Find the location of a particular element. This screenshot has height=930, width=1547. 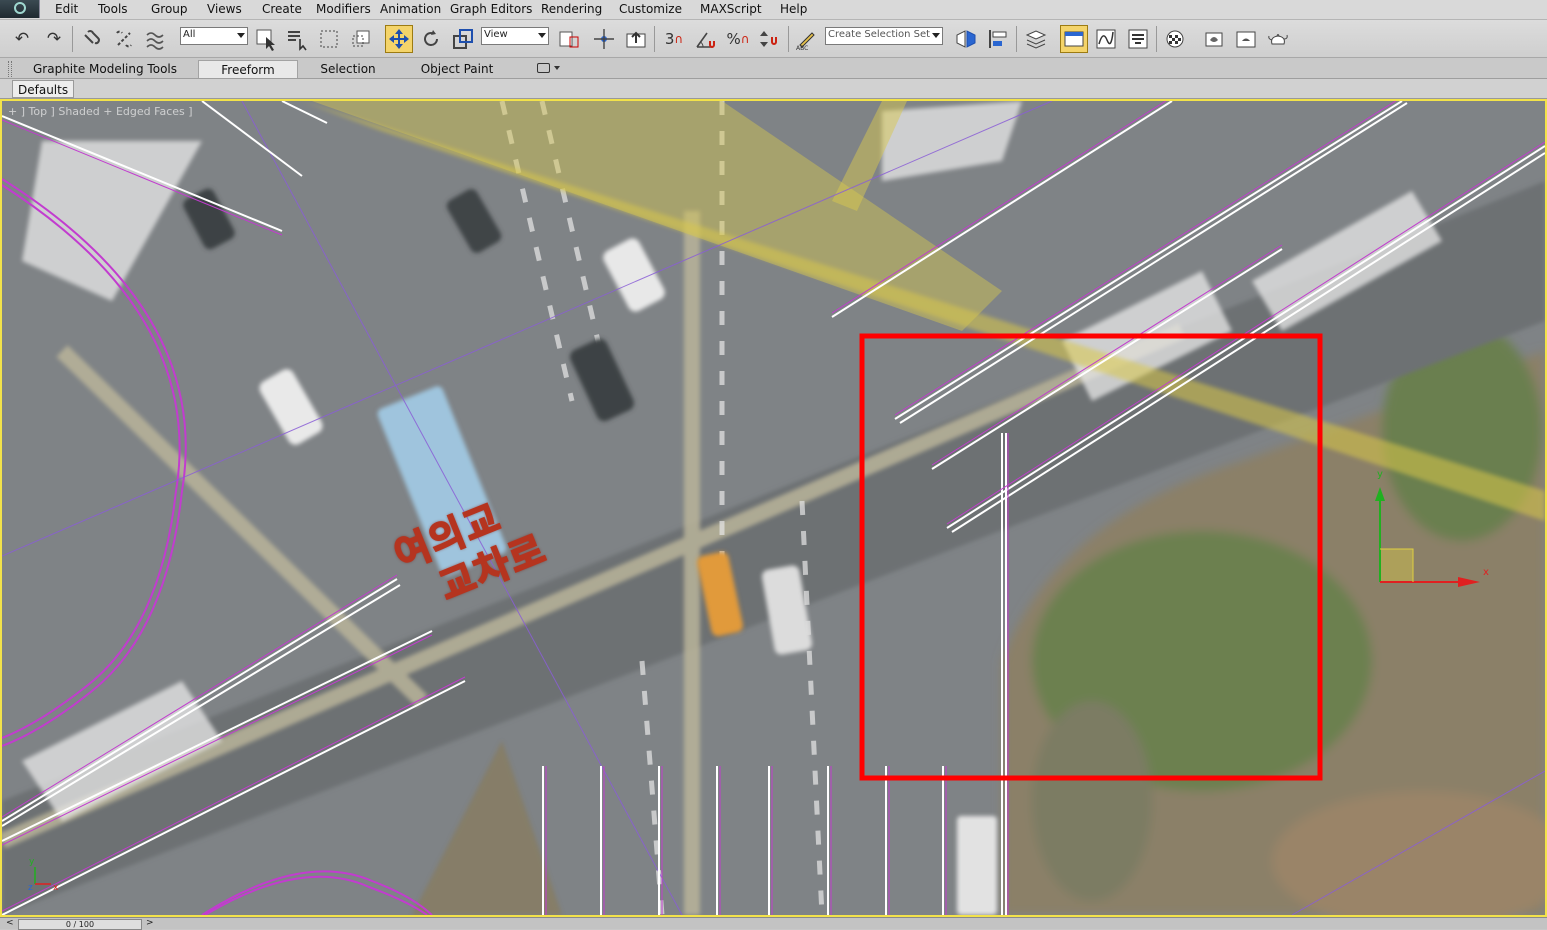

mirror-icon is located at coordinates (966, 39).